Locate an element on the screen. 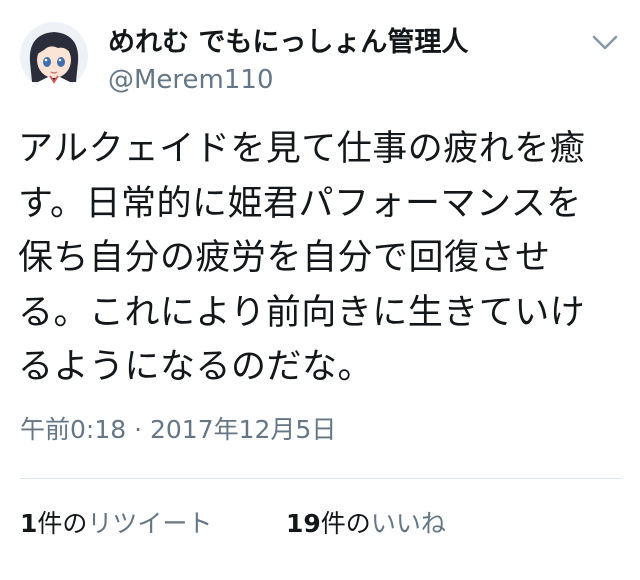 The image size is (640, 580). chevron-down-icon is located at coordinates (605, 43).